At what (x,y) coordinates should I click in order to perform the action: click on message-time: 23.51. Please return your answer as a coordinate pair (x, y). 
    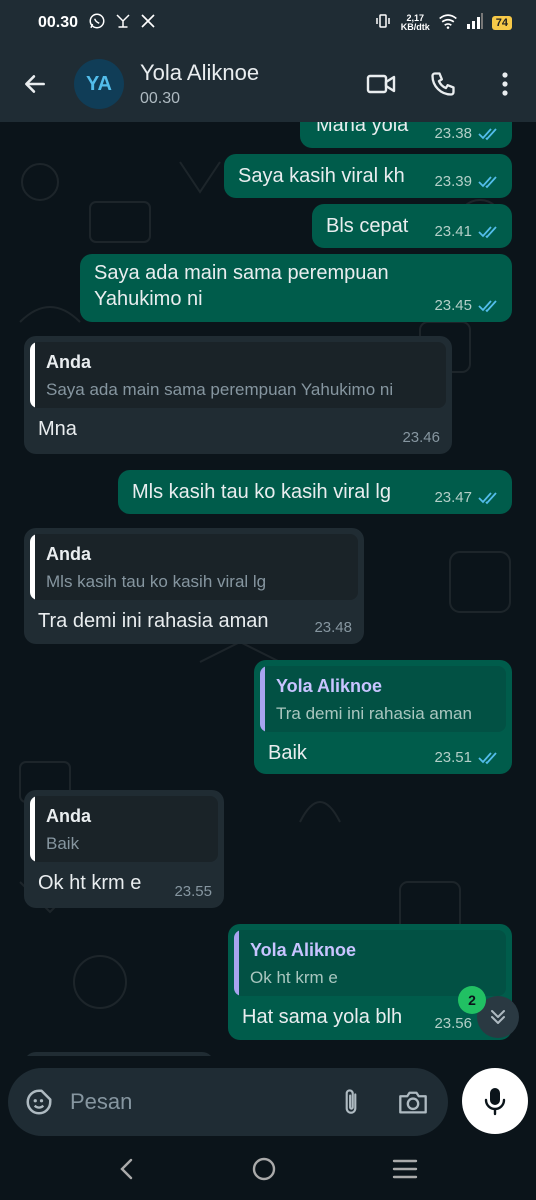
    Looking at the image, I should click on (453, 757).